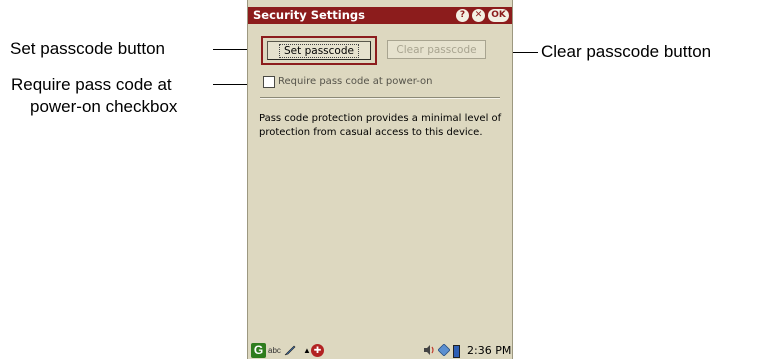 The width and height of the screenshot is (758, 359). Describe the element at coordinates (380, 351) in the screenshot. I see `taskbar: G abc ▲ ✚ 2:36 PM` at that location.